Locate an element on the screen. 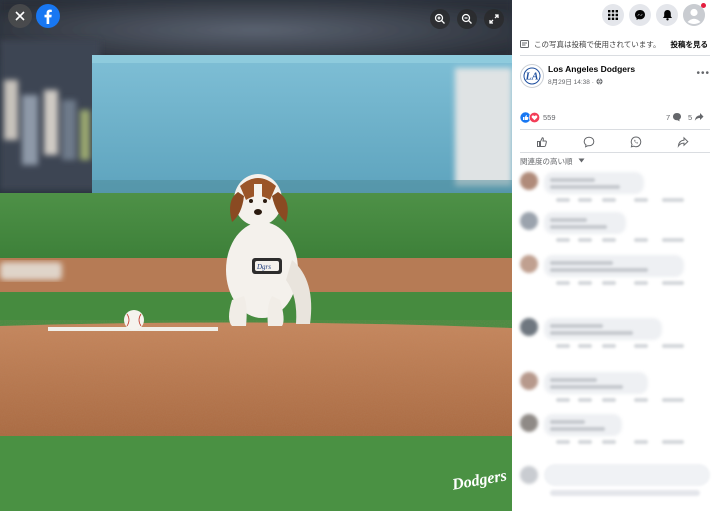 This screenshot has width=714, height=511. comment-count: 7 is located at coordinates (668, 117).